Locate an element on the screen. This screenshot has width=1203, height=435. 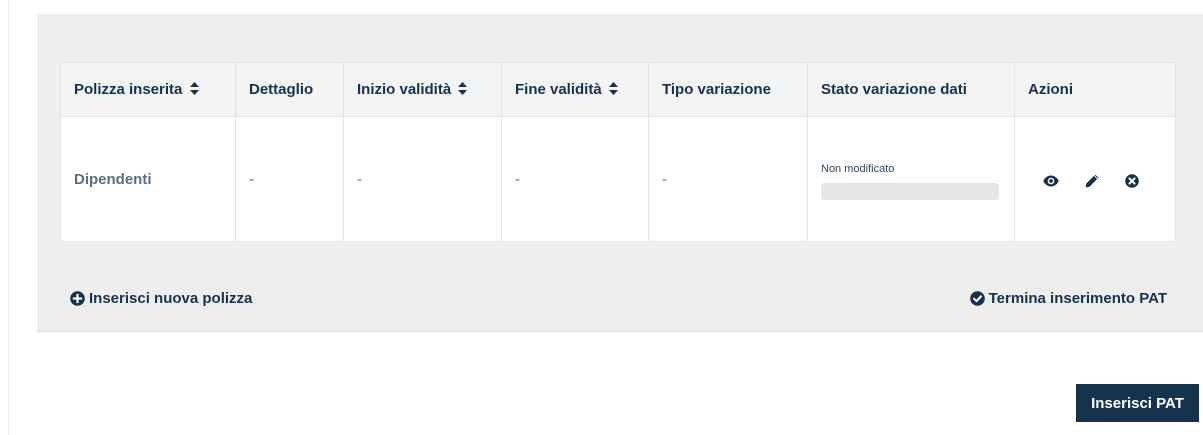
end-pat-link: Termina inserimento PAT is located at coordinates (1068, 298).